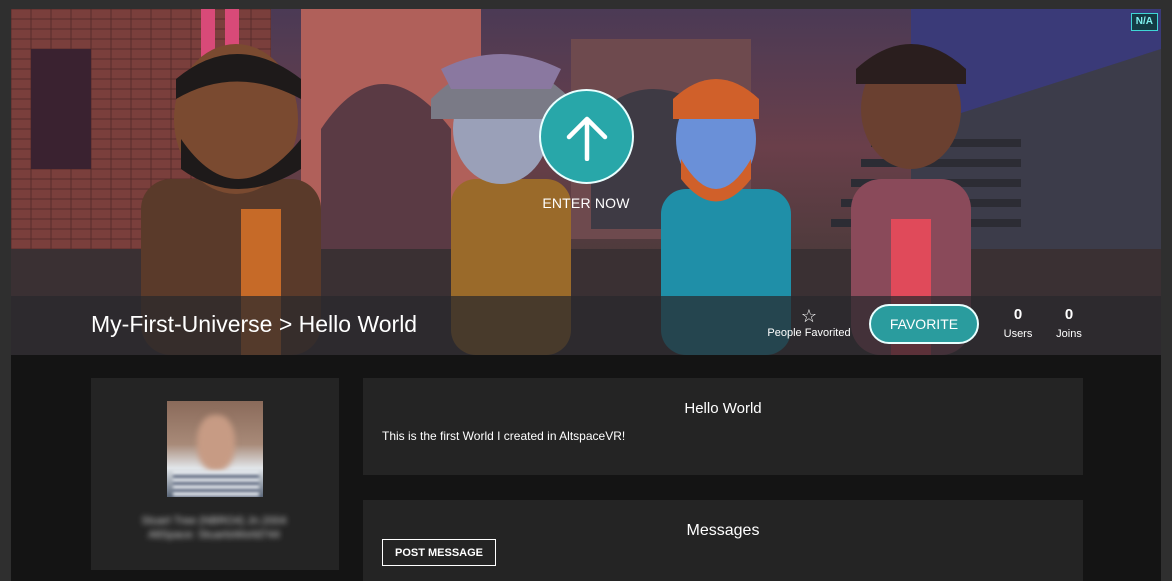  I want to click on post-message-button: POST MESSAGE, so click(439, 552).